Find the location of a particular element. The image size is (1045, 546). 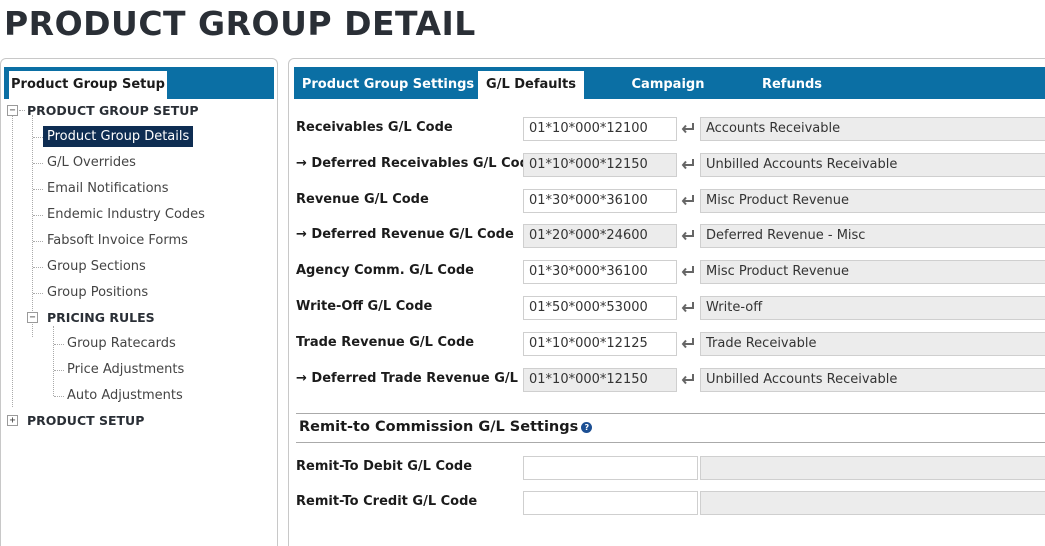

tree-item-label: Price Adjustments is located at coordinates (126, 369).